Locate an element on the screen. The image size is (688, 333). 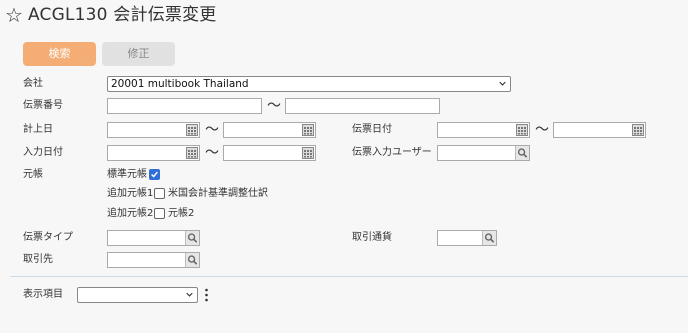
voucher-input-user-label: 伝票入力ユーザー is located at coordinates (392, 152).